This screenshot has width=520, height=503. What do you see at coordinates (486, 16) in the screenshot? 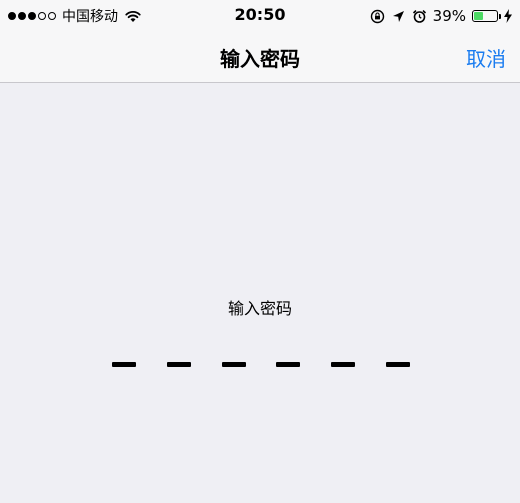
I see `battery-icon` at bounding box center [486, 16].